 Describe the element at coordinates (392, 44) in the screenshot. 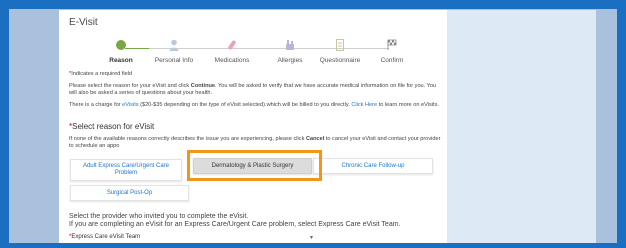

I see `checkered-flag-icon` at that location.